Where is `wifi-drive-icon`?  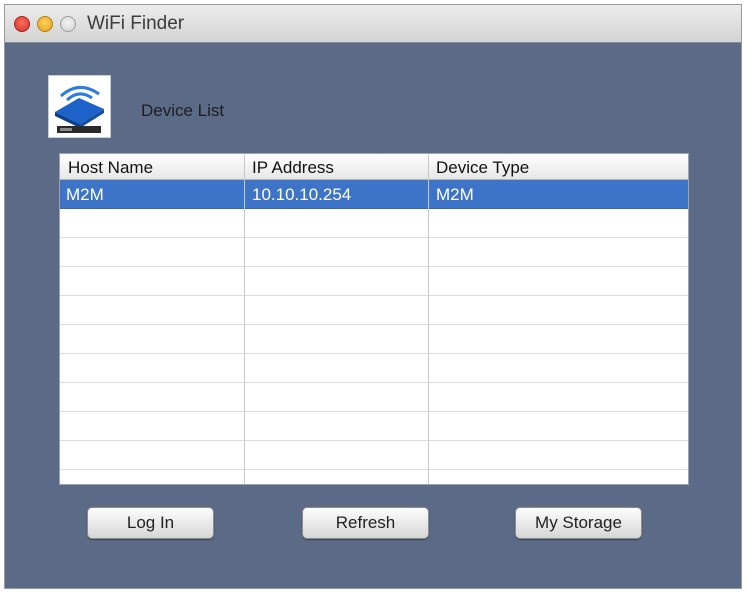
wifi-drive-icon is located at coordinates (79, 106).